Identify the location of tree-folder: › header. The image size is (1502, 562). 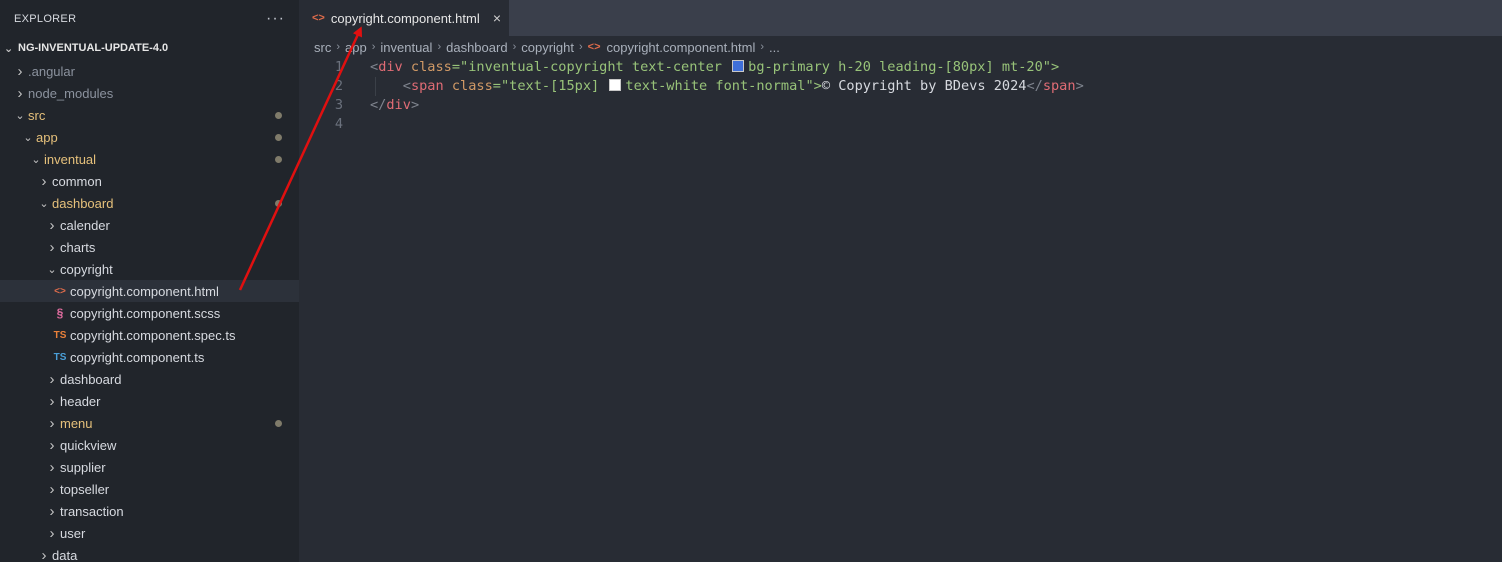
(149, 401).